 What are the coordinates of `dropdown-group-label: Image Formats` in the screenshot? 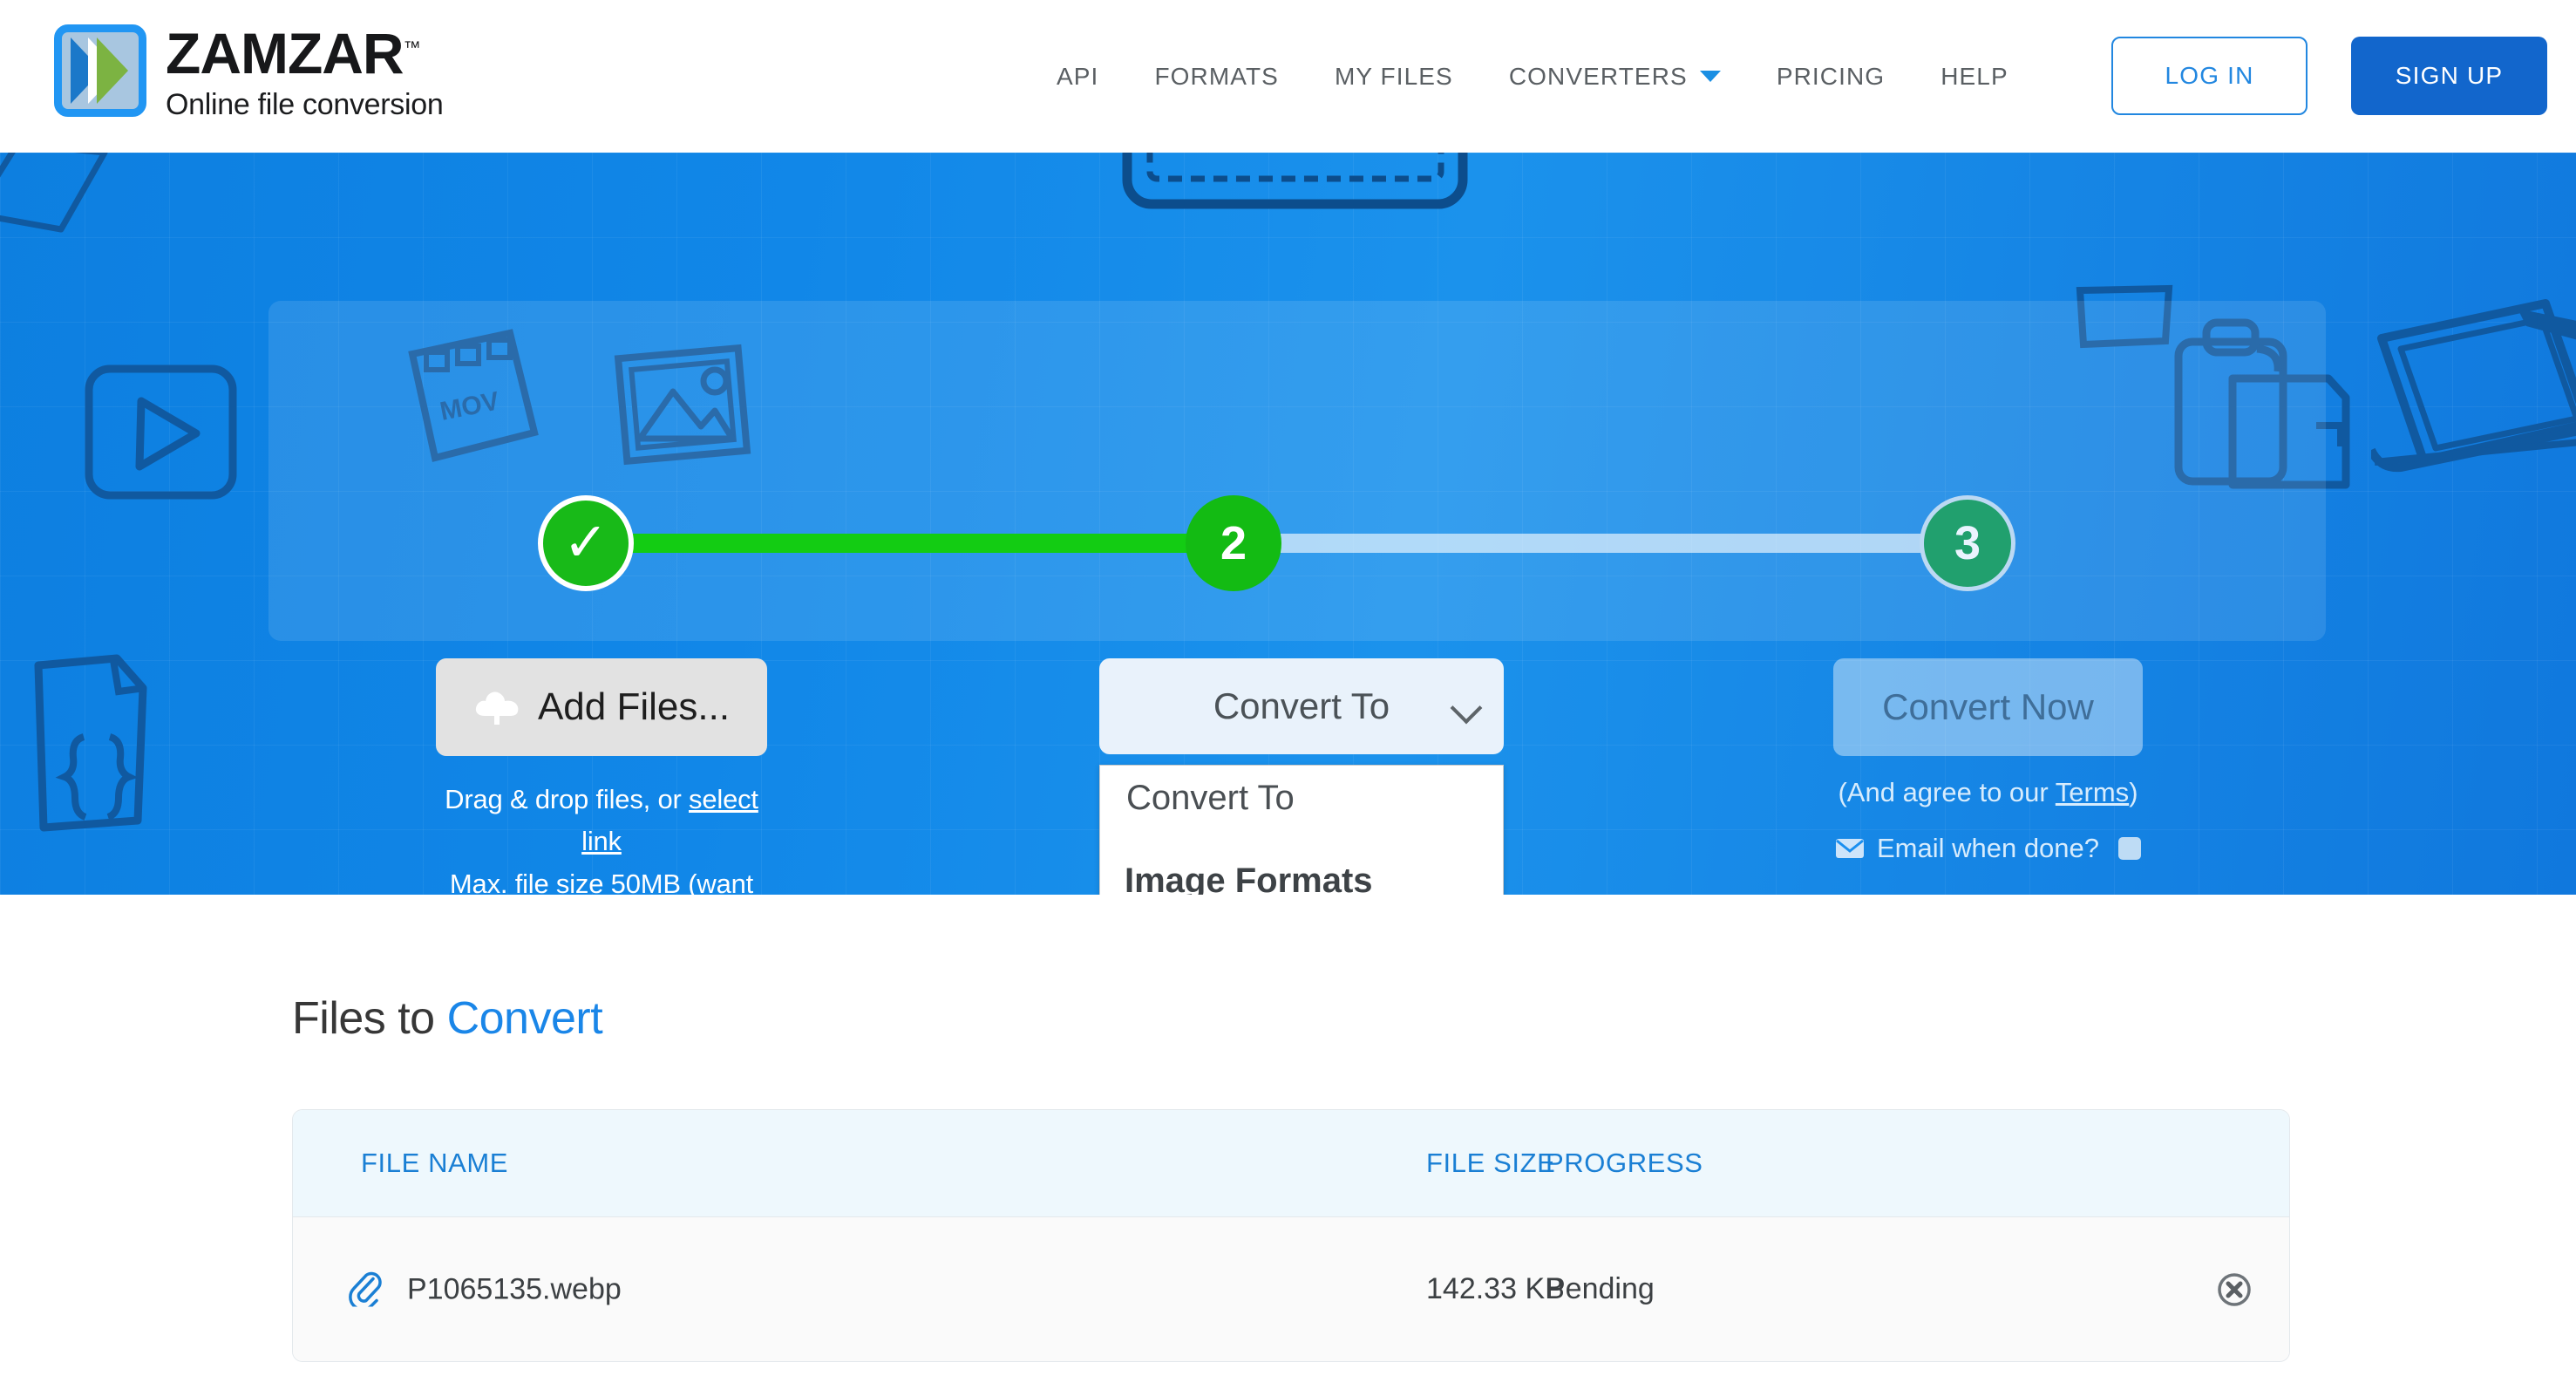 It's located at (1249, 878).